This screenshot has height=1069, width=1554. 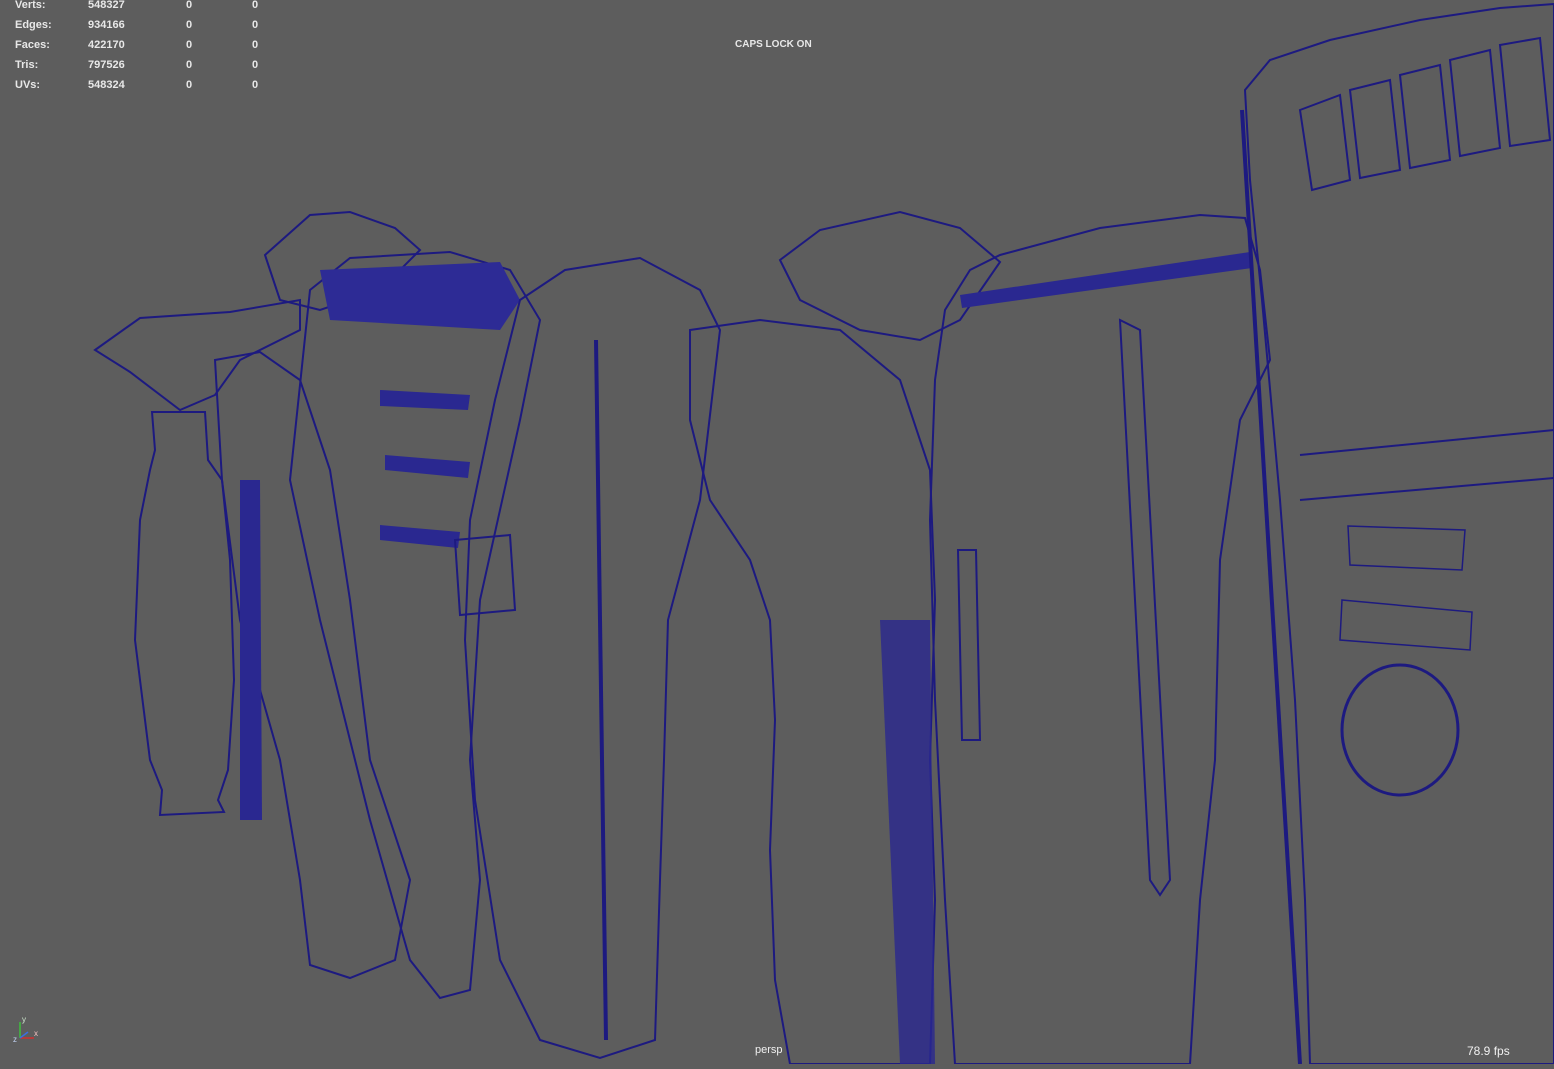 What do you see at coordinates (1488, 1051) in the screenshot?
I see `fps-counter: 78.9 fps` at bounding box center [1488, 1051].